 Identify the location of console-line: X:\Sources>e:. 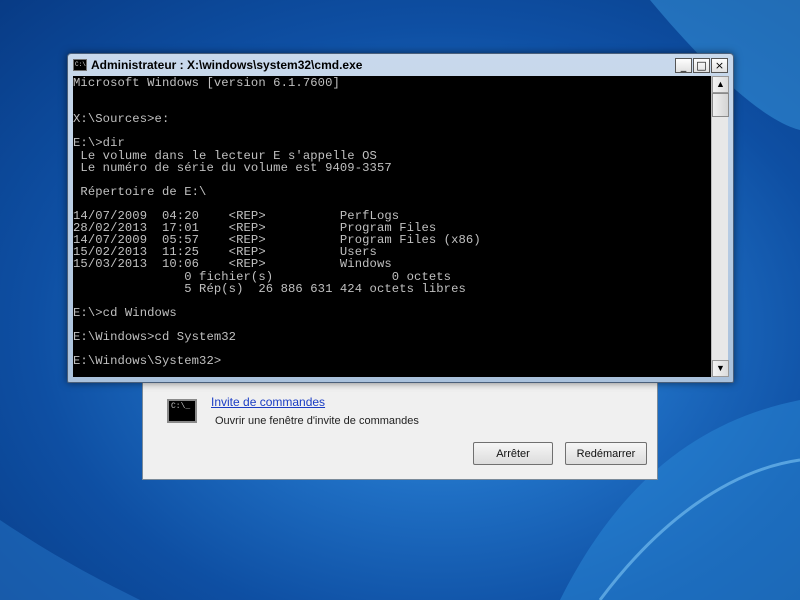
(121, 119).